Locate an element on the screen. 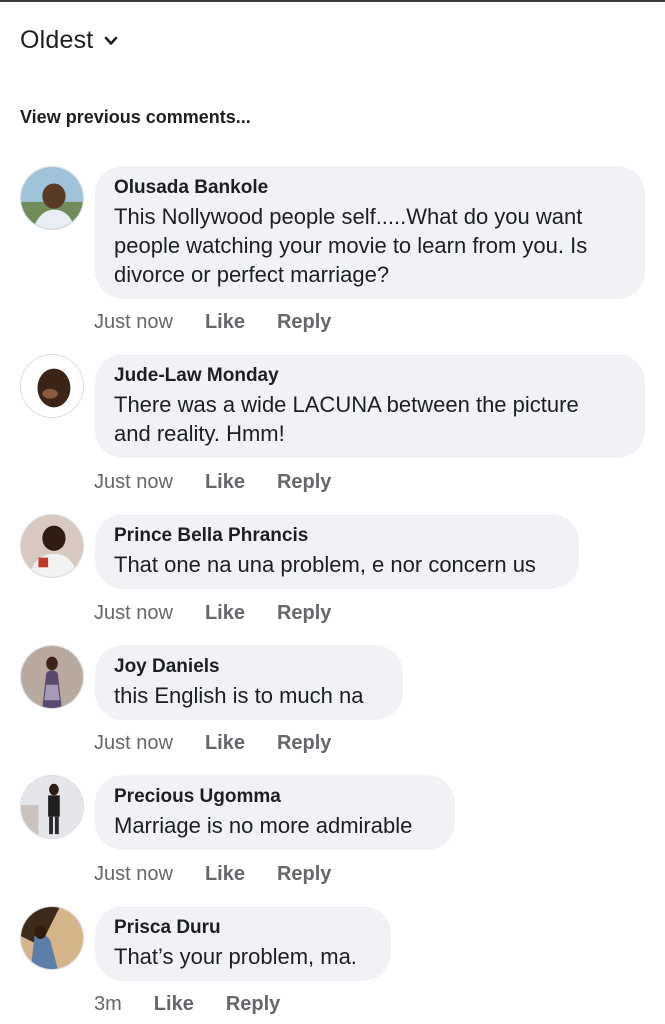 This screenshot has width=665, height=1024. comment-actions: 3m Like Reply is located at coordinates (187, 1004).